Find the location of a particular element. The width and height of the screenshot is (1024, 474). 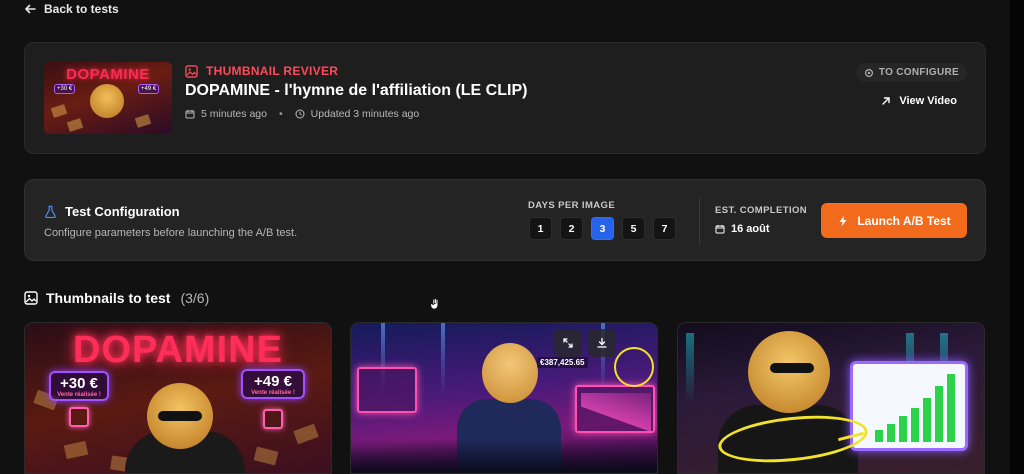

percent-tag-icon is located at coordinates (79, 417).